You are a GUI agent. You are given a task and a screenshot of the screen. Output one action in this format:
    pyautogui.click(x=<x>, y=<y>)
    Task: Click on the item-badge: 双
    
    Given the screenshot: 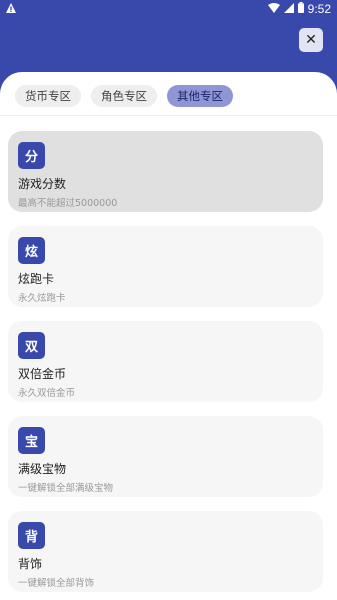 What is the action you would take?
    pyautogui.click(x=31, y=345)
    